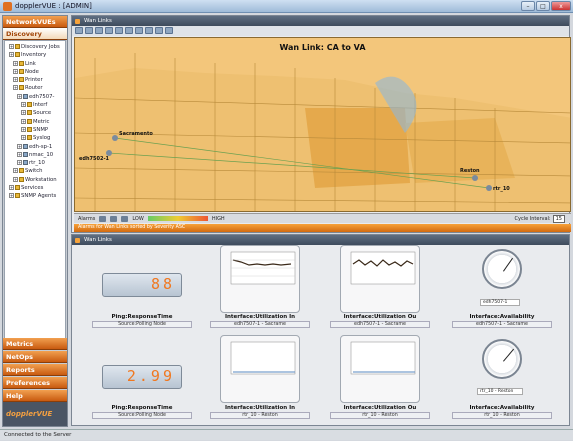  What do you see at coordinates (35, 113) in the screenshot?
I see `tree-node: + Source` at bounding box center [35, 113].